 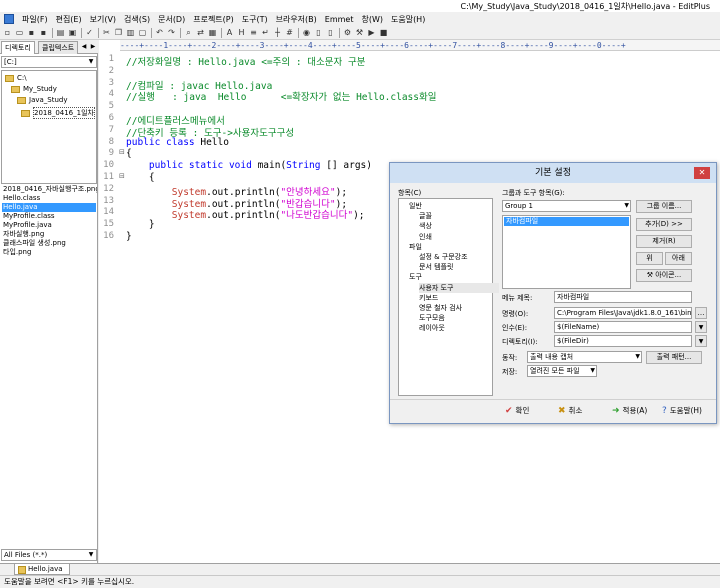 I want to click on line-number: 8, so click(x=111, y=141).